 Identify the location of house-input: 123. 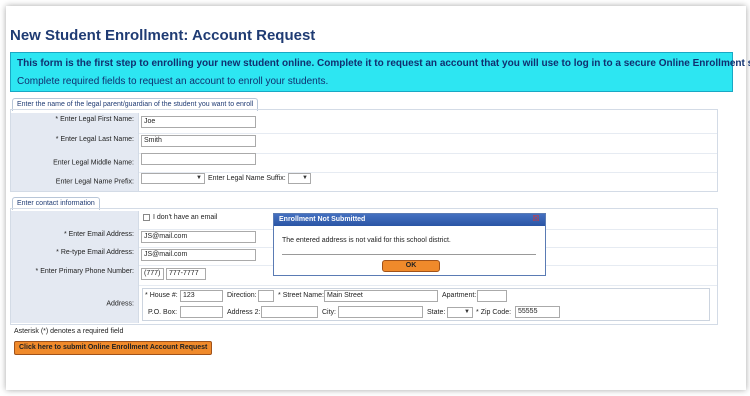
(201, 296).